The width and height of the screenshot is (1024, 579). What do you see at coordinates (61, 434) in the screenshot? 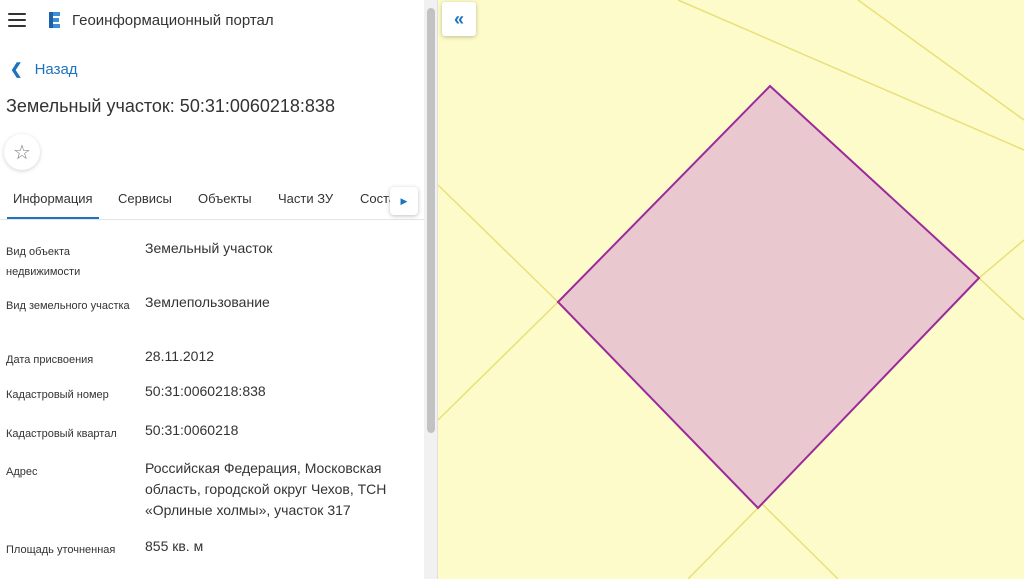
I see `property-label: Кадастровый квартал` at bounding box center [61, 434].